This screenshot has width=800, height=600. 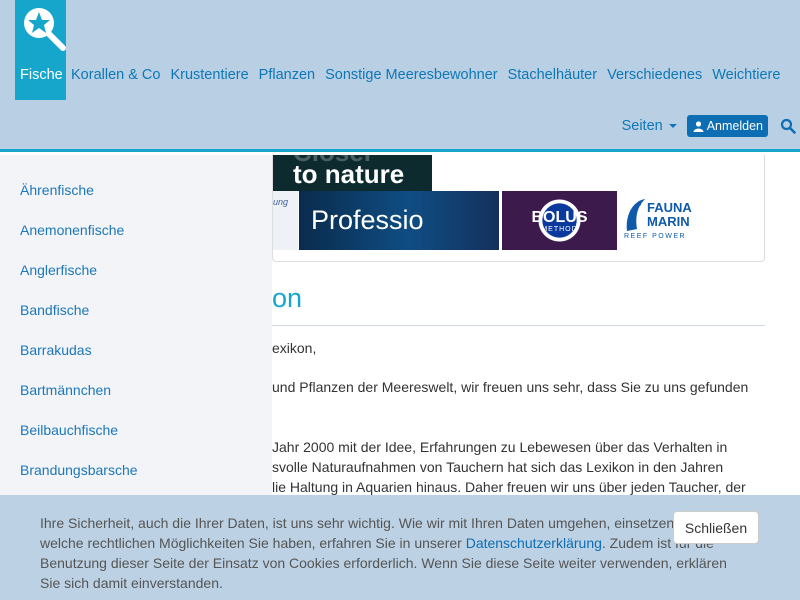 I want to click on header-tools: Seiten Anmelden, so click(x=711, y=126).